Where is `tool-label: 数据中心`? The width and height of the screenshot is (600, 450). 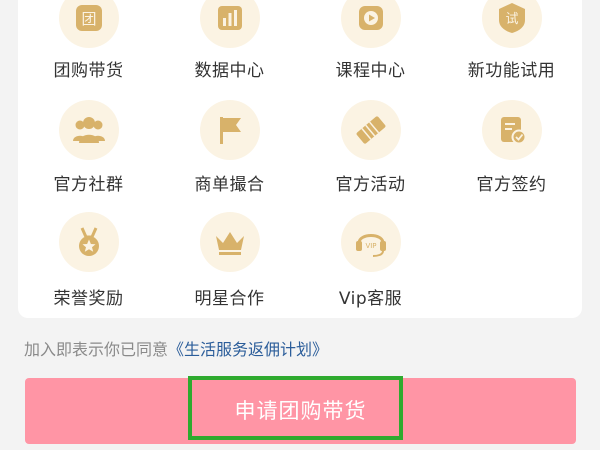 tool-label: 数据中心 is located at coordinates (229, 71).